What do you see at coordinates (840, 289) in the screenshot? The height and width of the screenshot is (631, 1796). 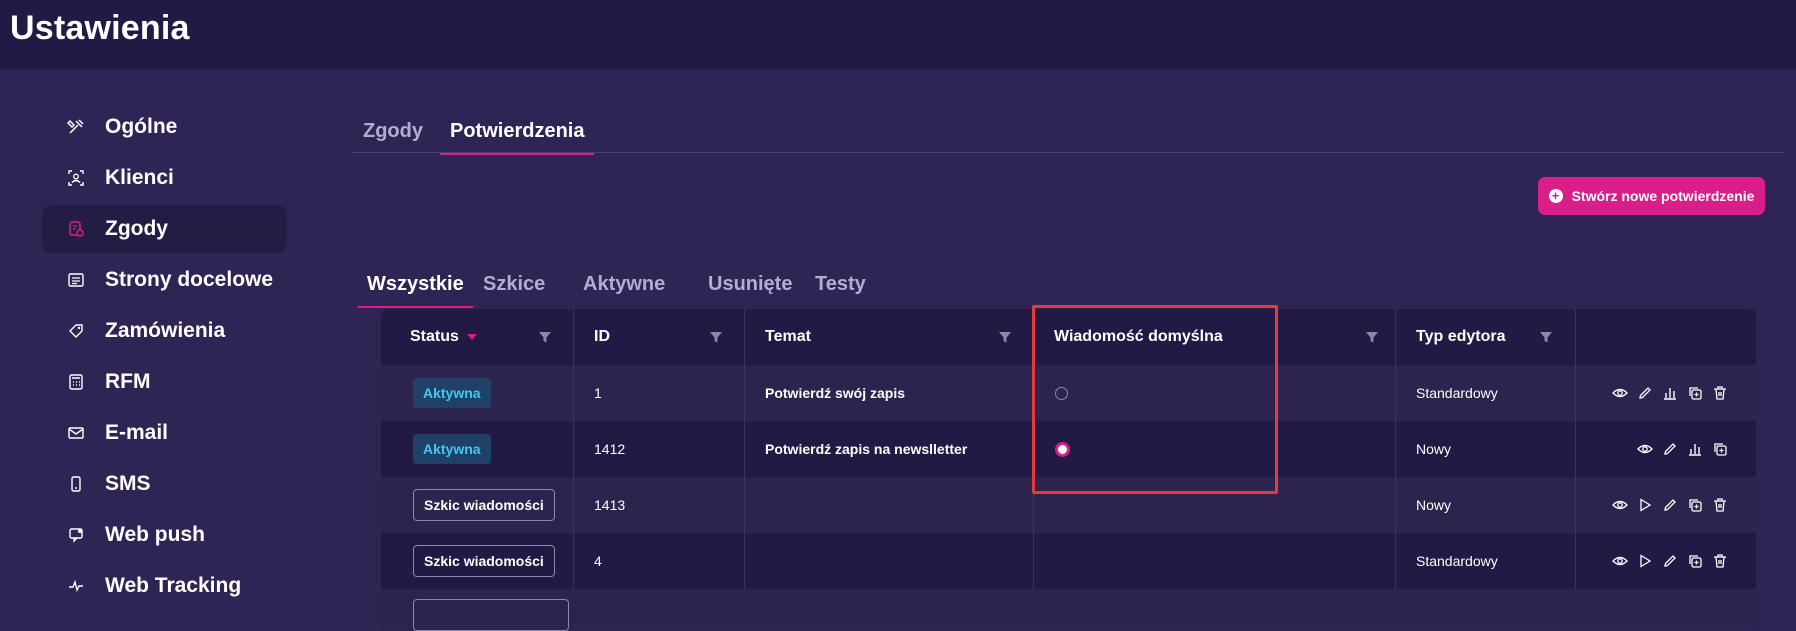 I see `tab-testy: Testy` at bounding box center [840, 289].